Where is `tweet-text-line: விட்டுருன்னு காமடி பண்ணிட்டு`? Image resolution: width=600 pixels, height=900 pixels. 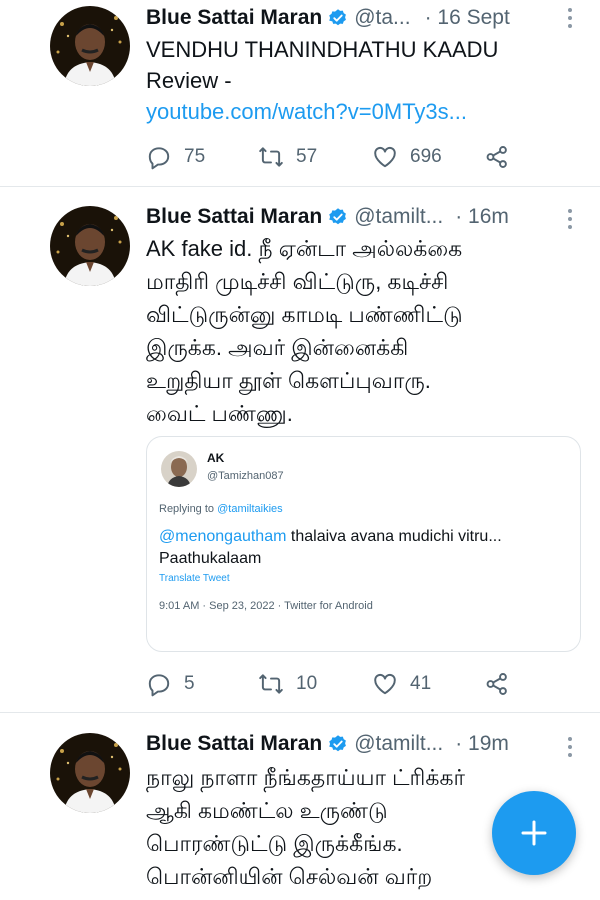 tweet-text-line: விட்டுருன்னு காமடி பண்ணிட்டு is located at coordinates (304, 314).